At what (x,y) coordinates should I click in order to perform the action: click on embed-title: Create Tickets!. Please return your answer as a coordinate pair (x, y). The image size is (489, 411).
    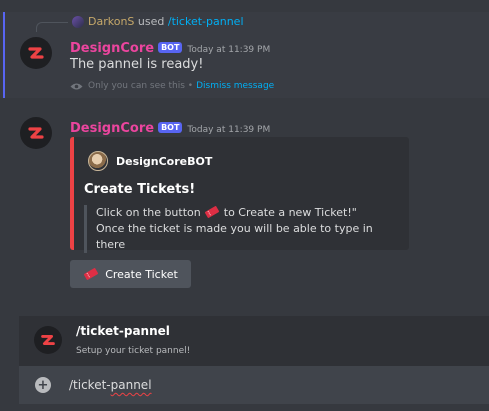
    Looking at the image, I should click on (140, 189).